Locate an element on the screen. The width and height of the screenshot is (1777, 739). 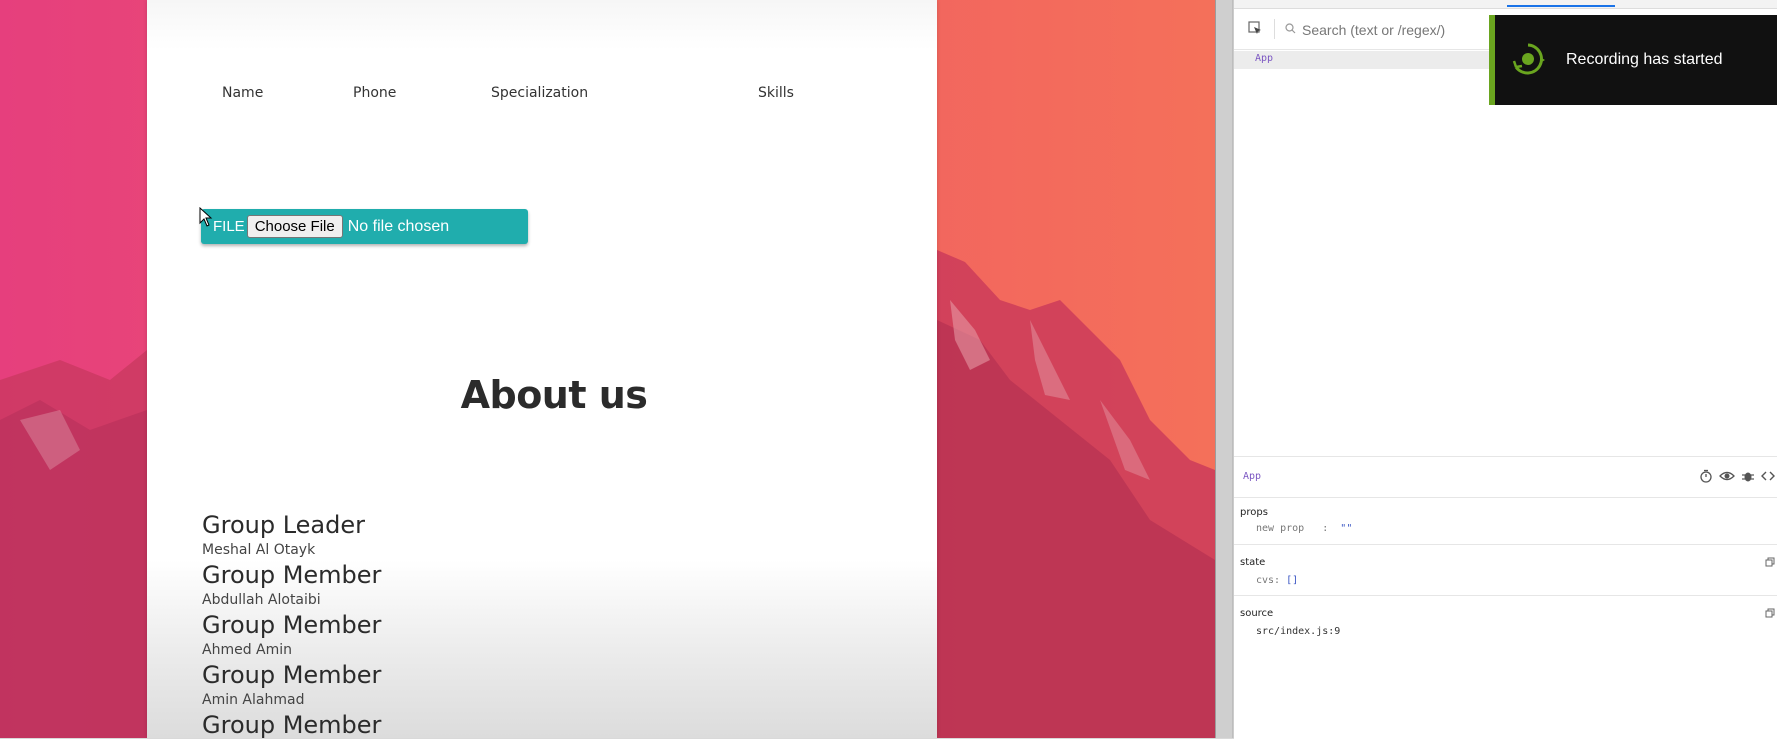
stopwatch-icon is located at coordinates (1706, 476).